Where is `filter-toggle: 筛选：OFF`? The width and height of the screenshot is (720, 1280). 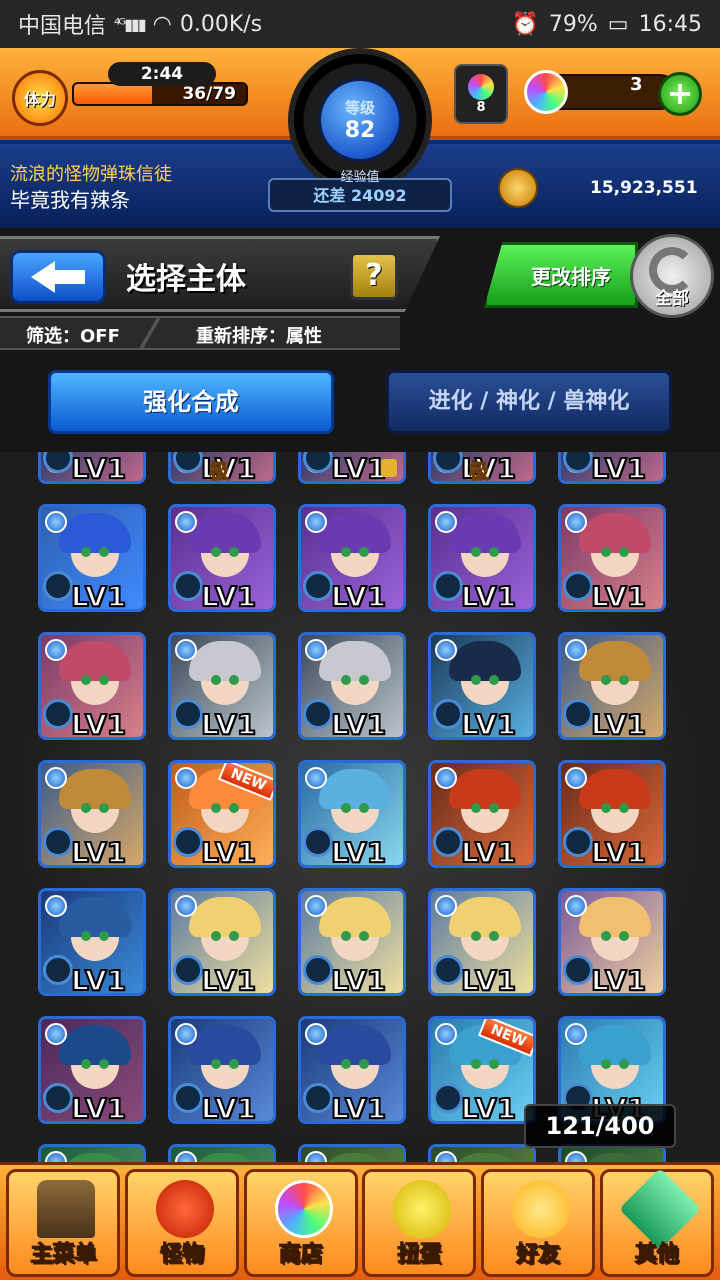
filter-toggle: 筛选：OFF is located at coordinates (73, 335).